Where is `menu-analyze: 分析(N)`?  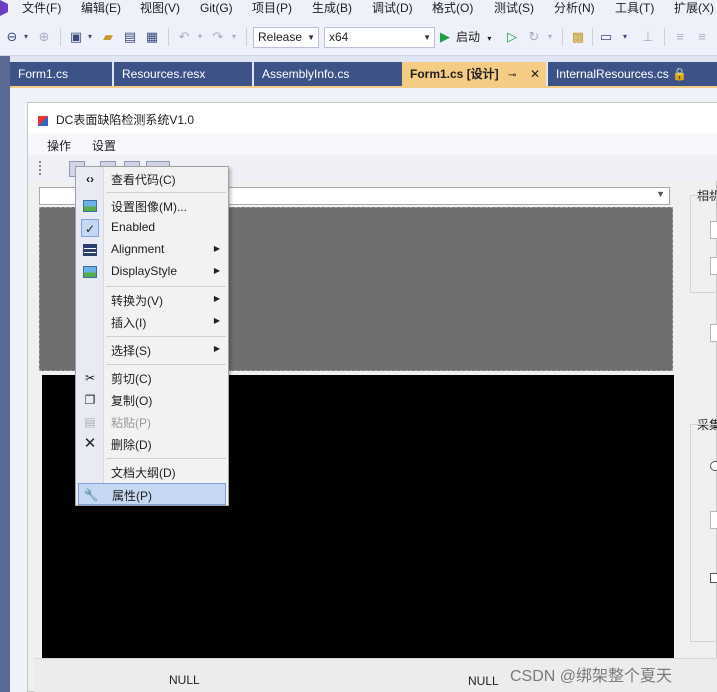
menu-analyze: 分析(N) is located at coordinates (574, 9).